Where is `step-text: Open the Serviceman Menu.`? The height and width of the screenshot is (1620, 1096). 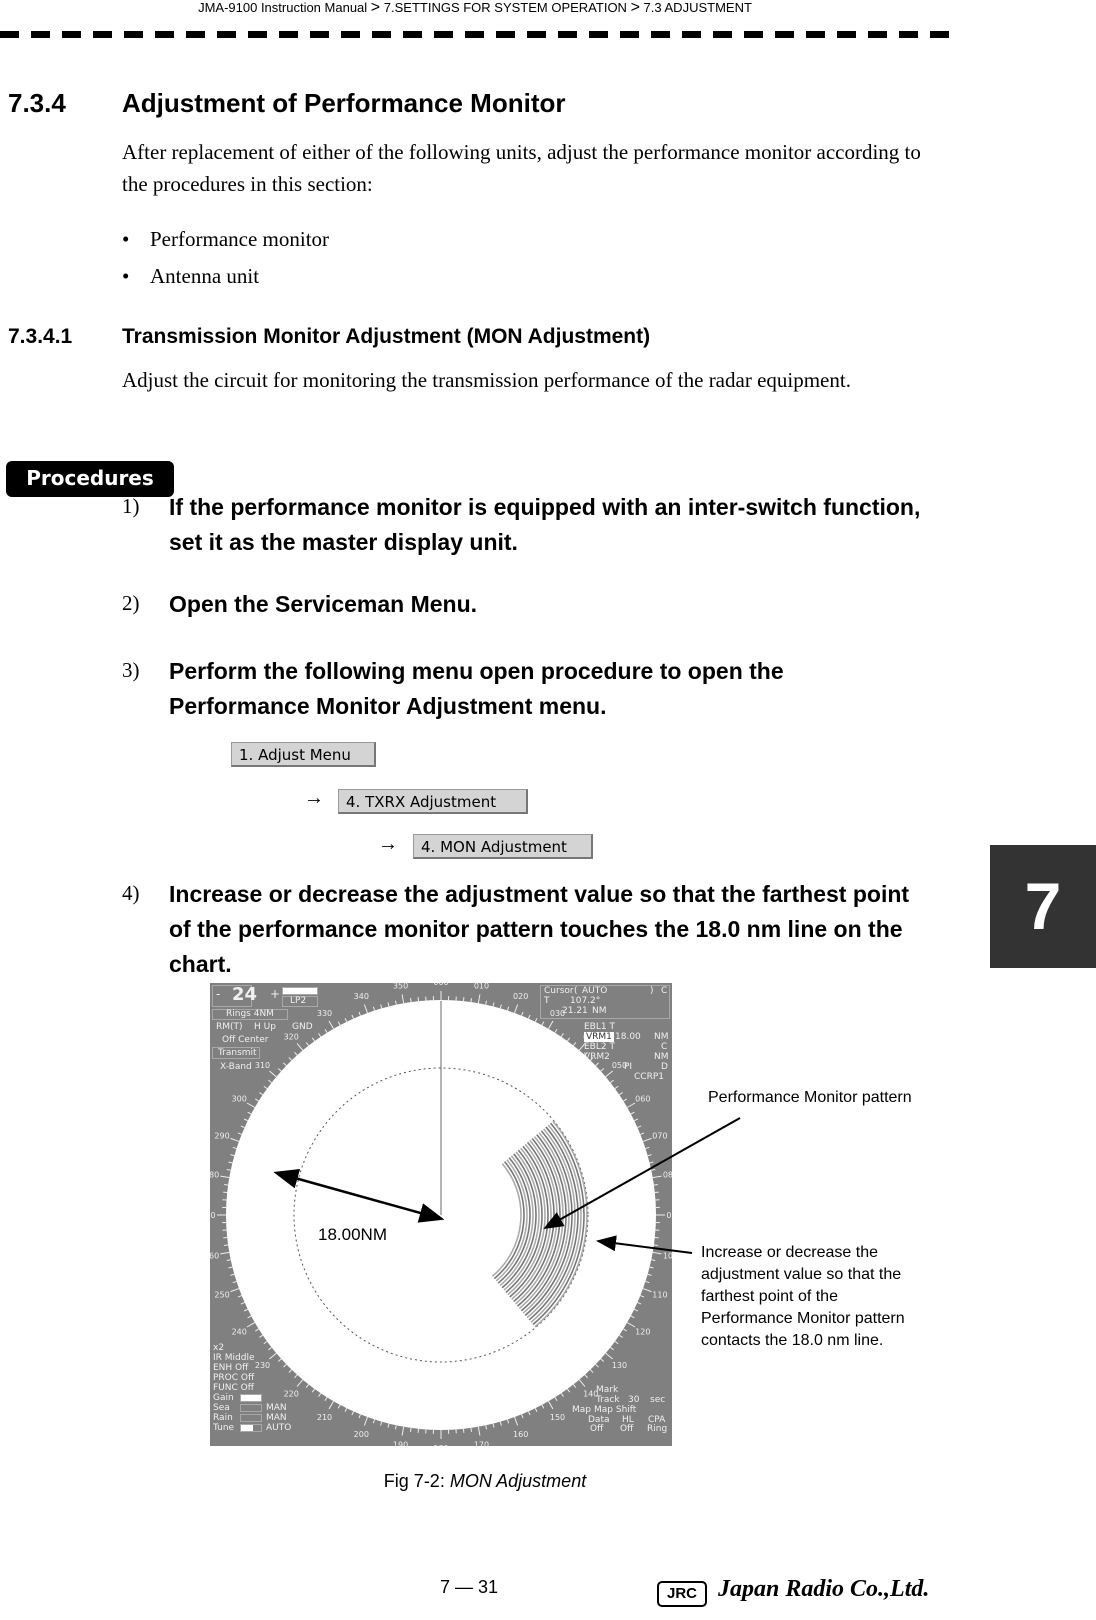
step-text: Open the Serviceman Menu. is located at coordinates (323, 604).